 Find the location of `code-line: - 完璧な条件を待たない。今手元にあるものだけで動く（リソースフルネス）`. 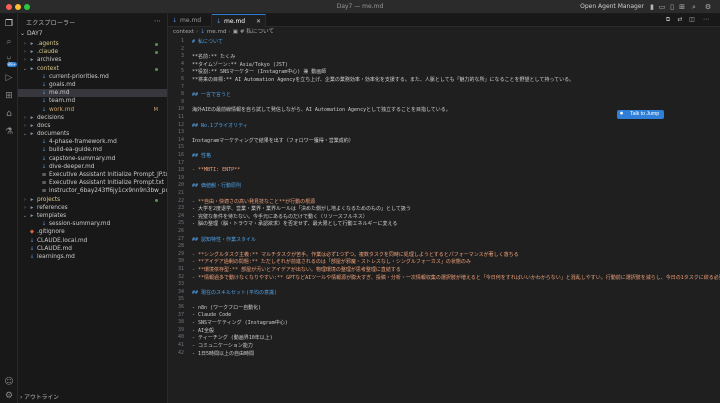

code-line: - 完璧な条件を待たない。今手元にあるものだけで動く（リソースフルネス） is located at coordinates (280, 216).